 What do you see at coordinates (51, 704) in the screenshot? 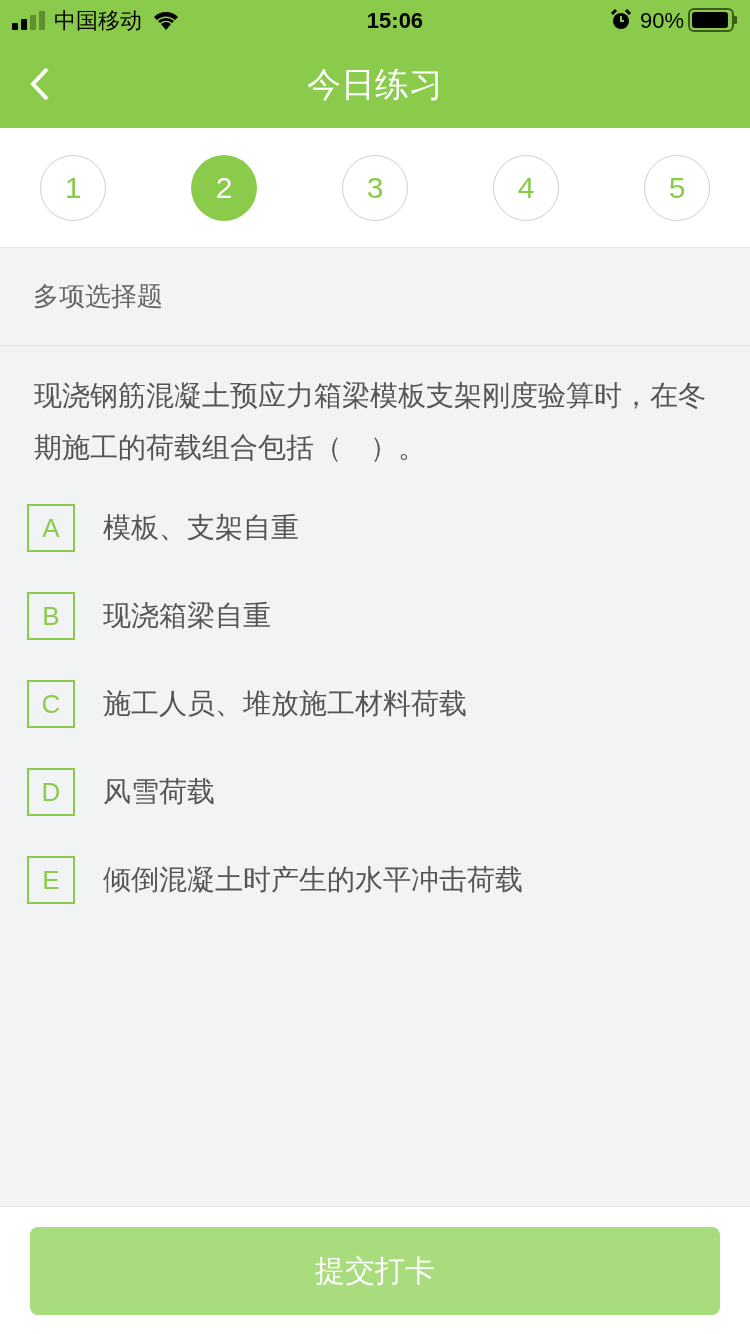
I see `option-letter-box: C` at bounding box center [51, 704].